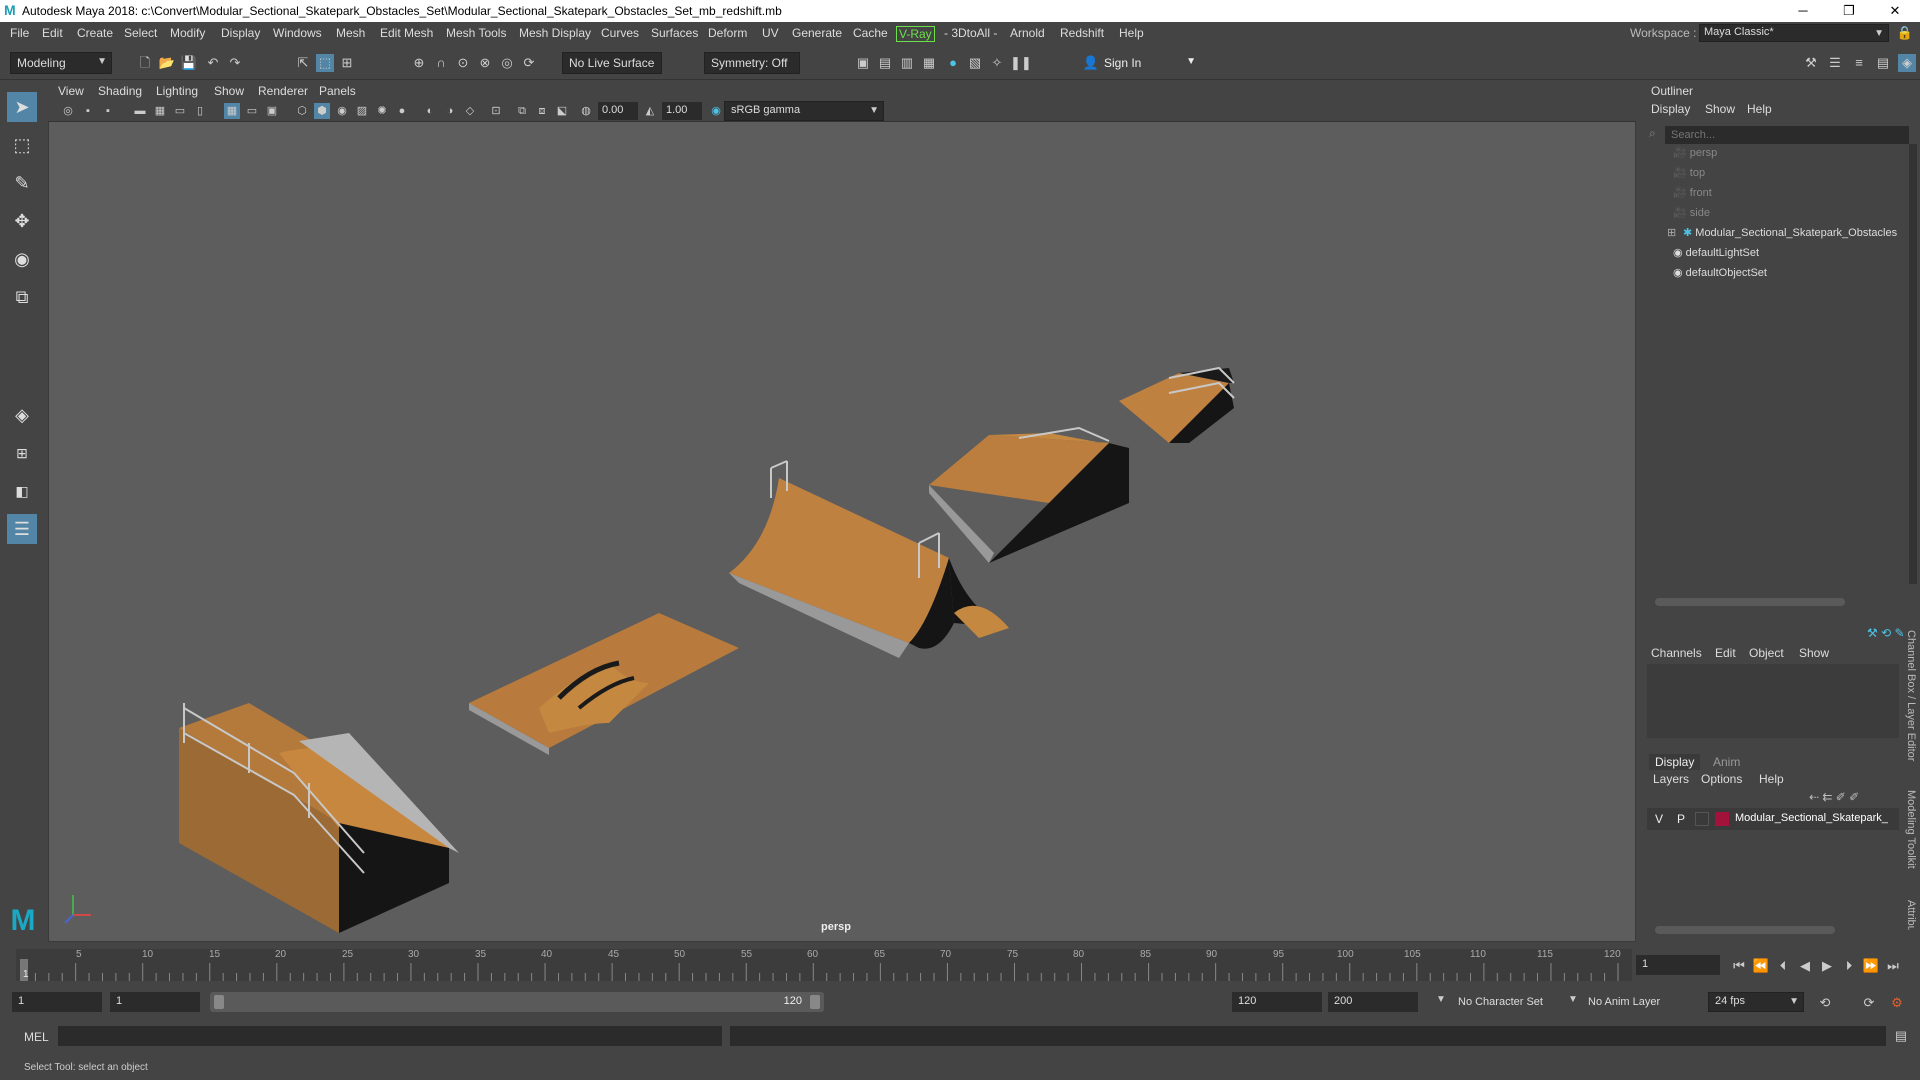 This screenshot has width=1920, height=1080. I want to click on layer-display-type-toggle, so click(1702, 819).